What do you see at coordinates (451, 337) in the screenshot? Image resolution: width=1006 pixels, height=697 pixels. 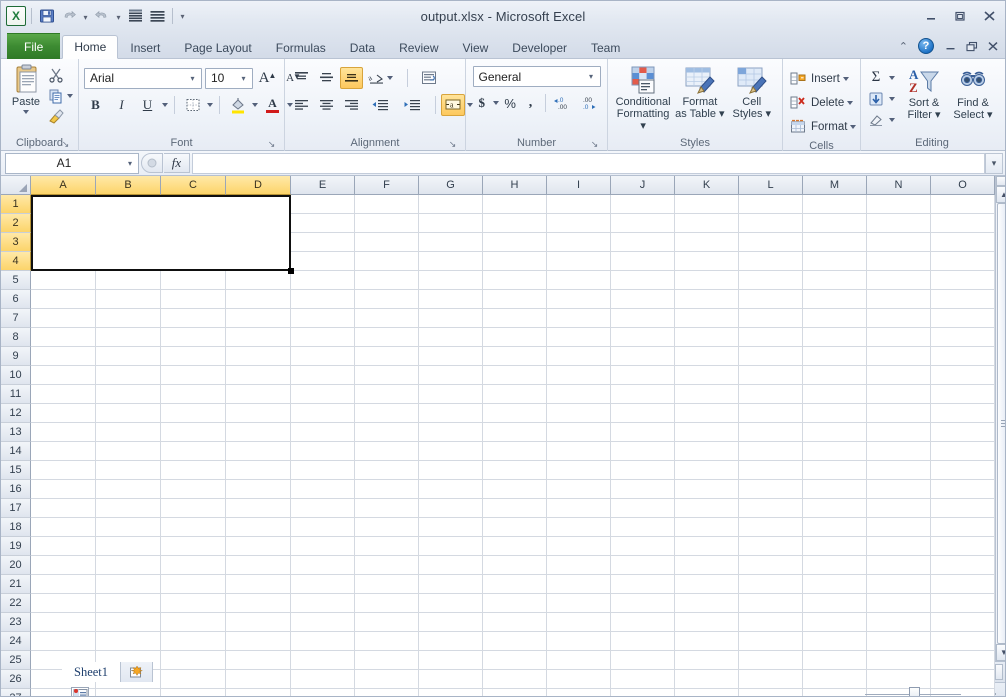 I see `cell-G8` at bounding box center [451, 337].